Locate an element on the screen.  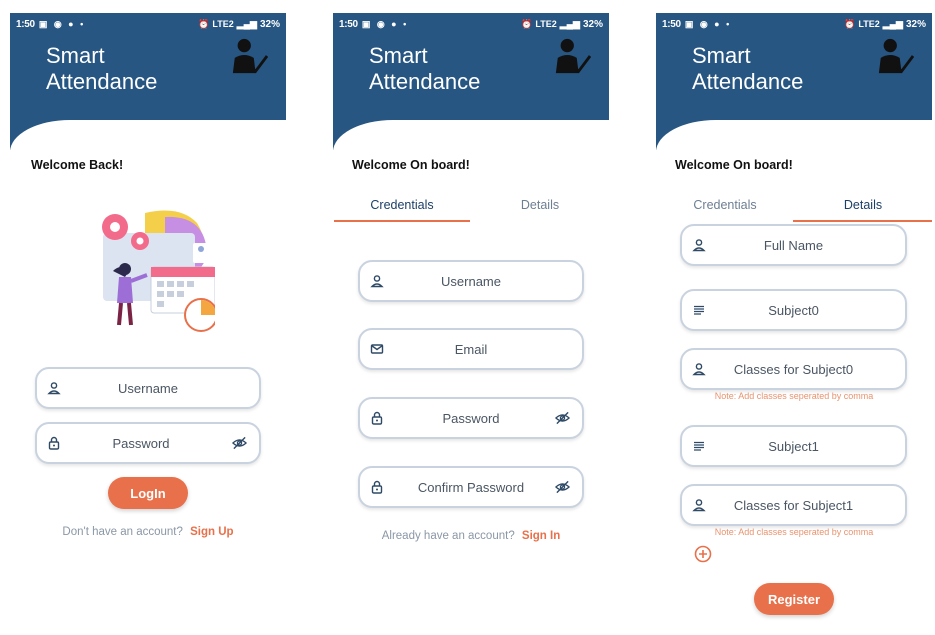
welcome-title: Welcome Back! is located at coordinates (77, 165).